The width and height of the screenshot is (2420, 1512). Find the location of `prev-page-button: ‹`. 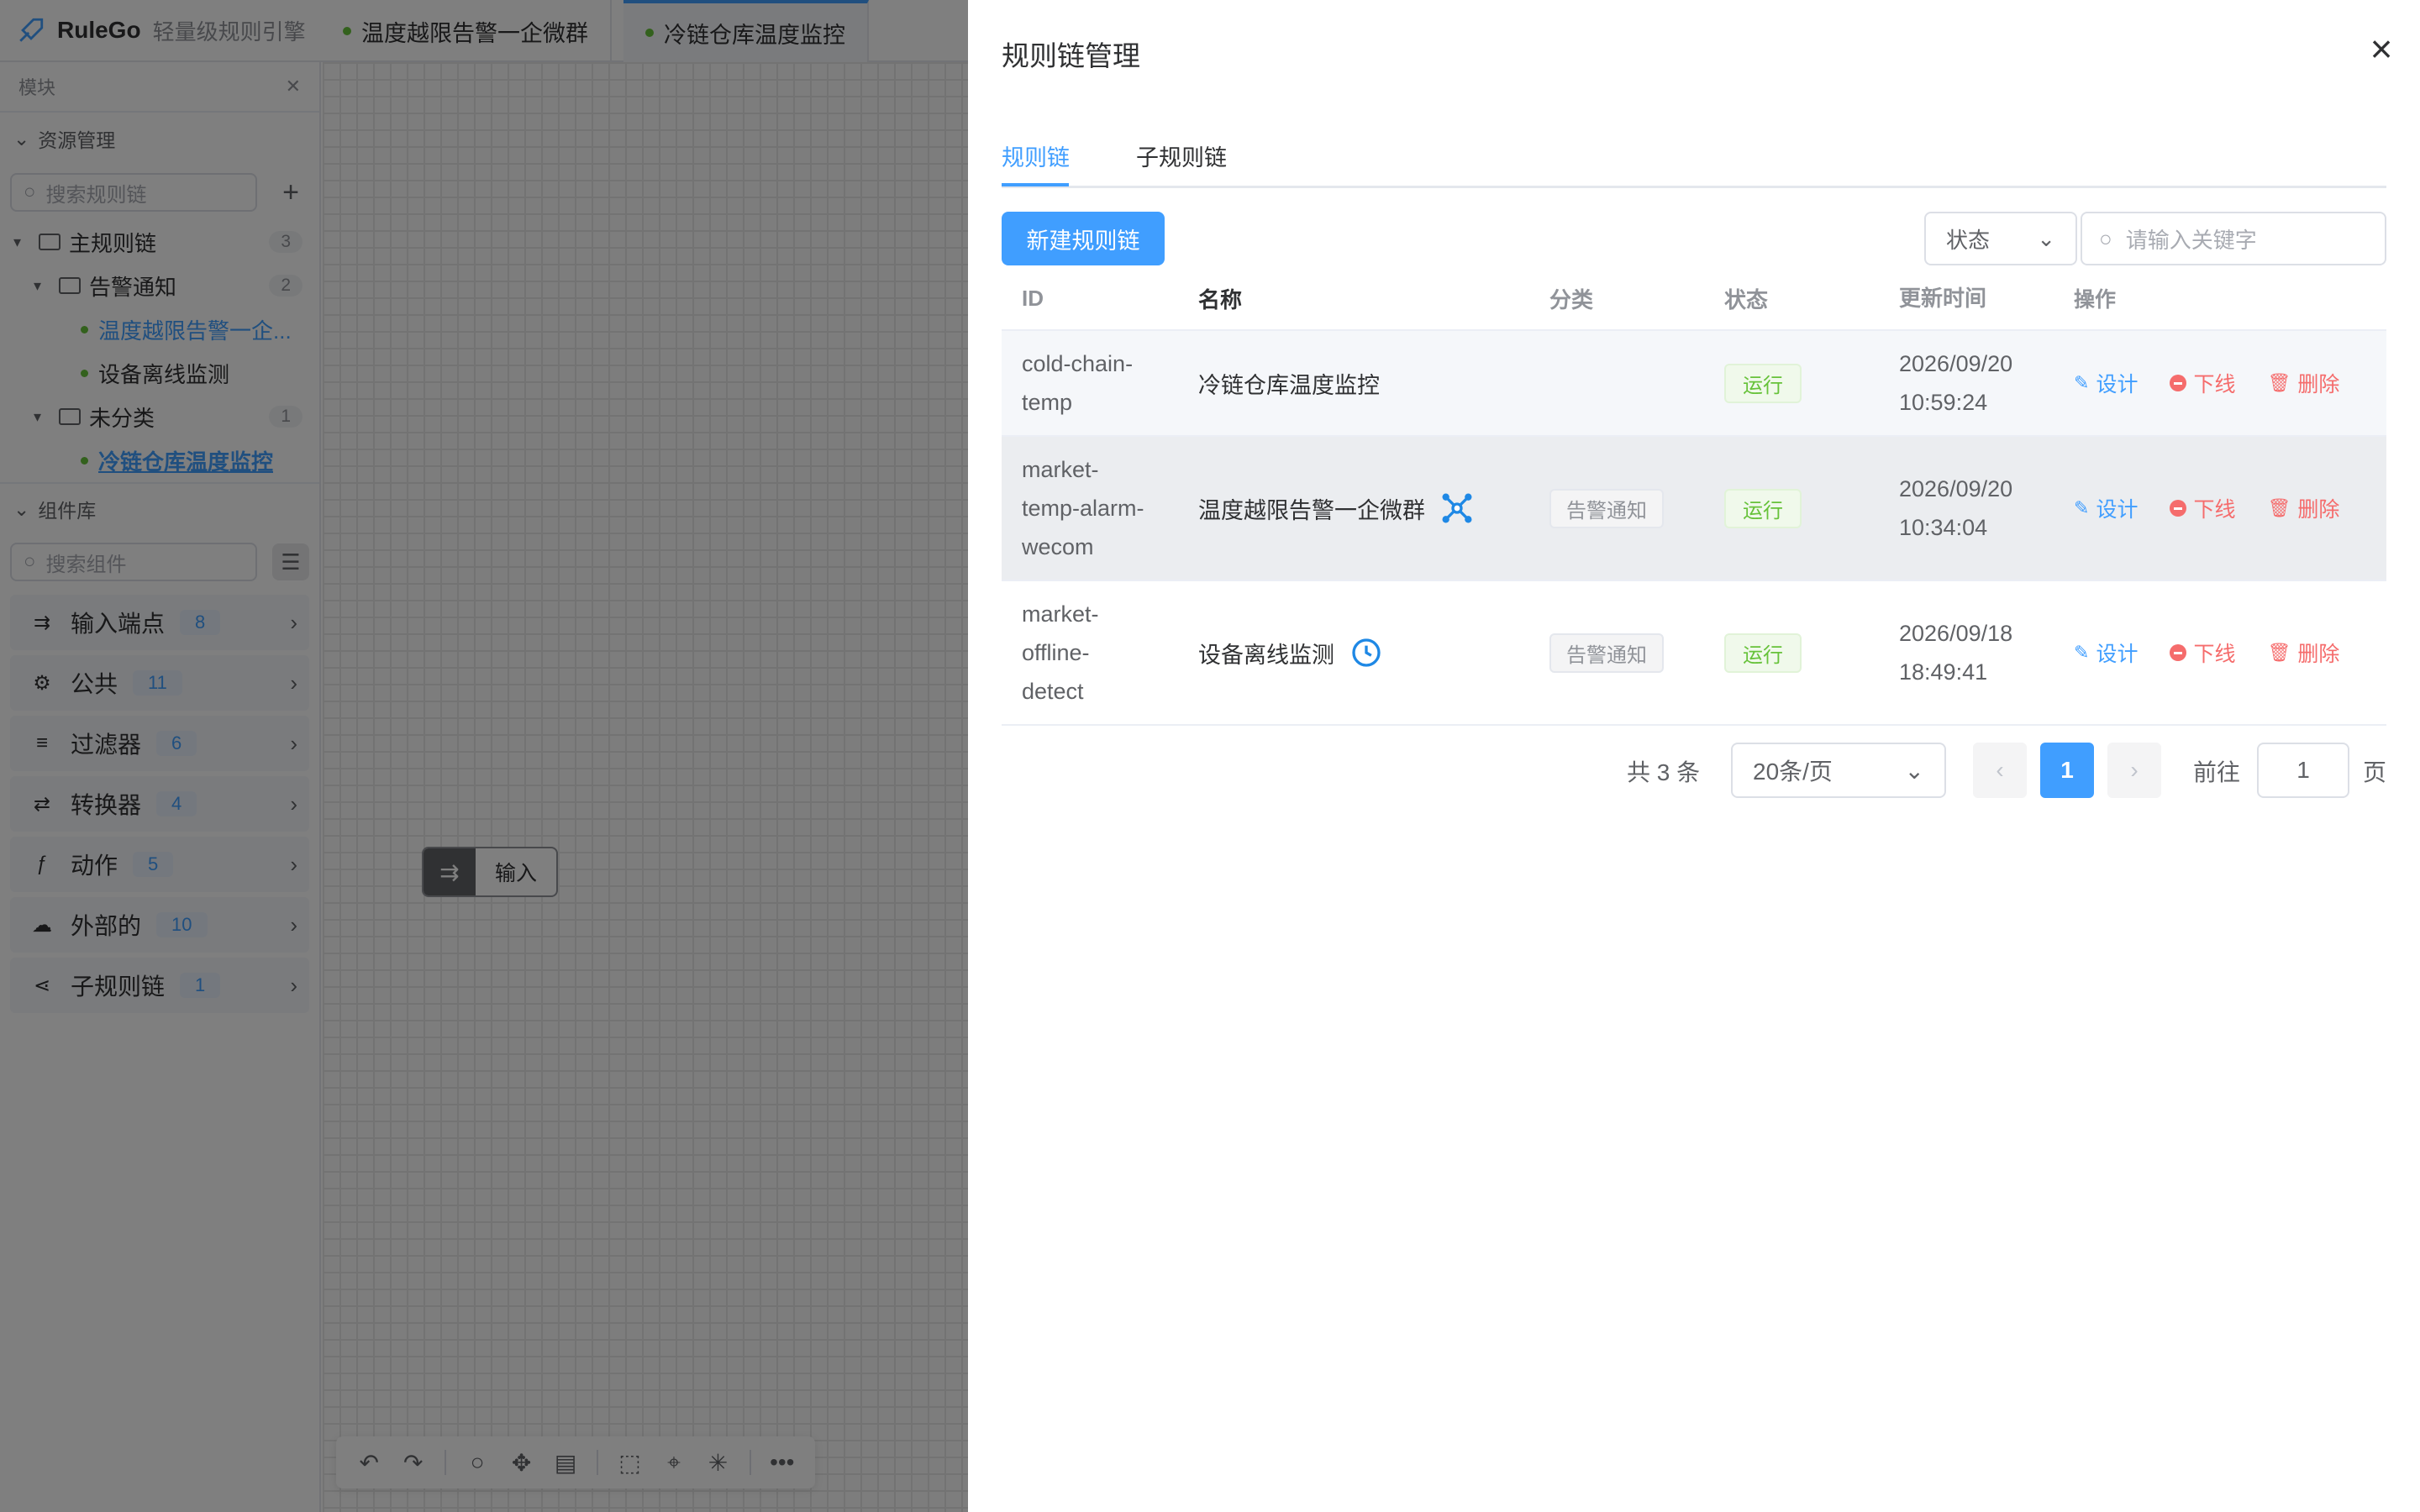

prev-page-button: ‹ is located at coordinates (2000, 770).